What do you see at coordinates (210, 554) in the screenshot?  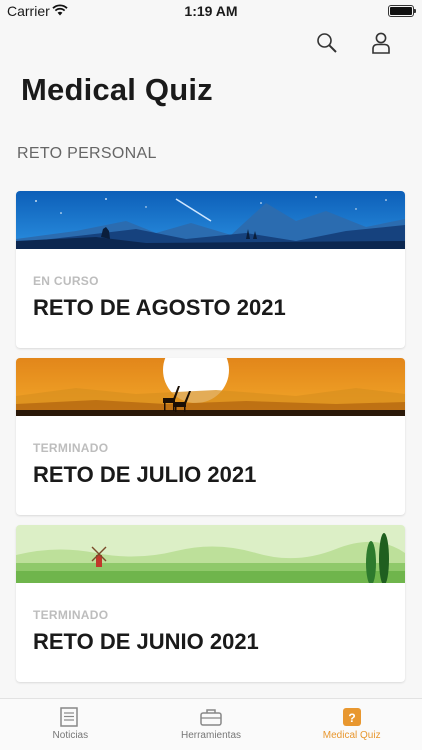 I see `windmill-meadow-banner` at bounding box center [210, 554].